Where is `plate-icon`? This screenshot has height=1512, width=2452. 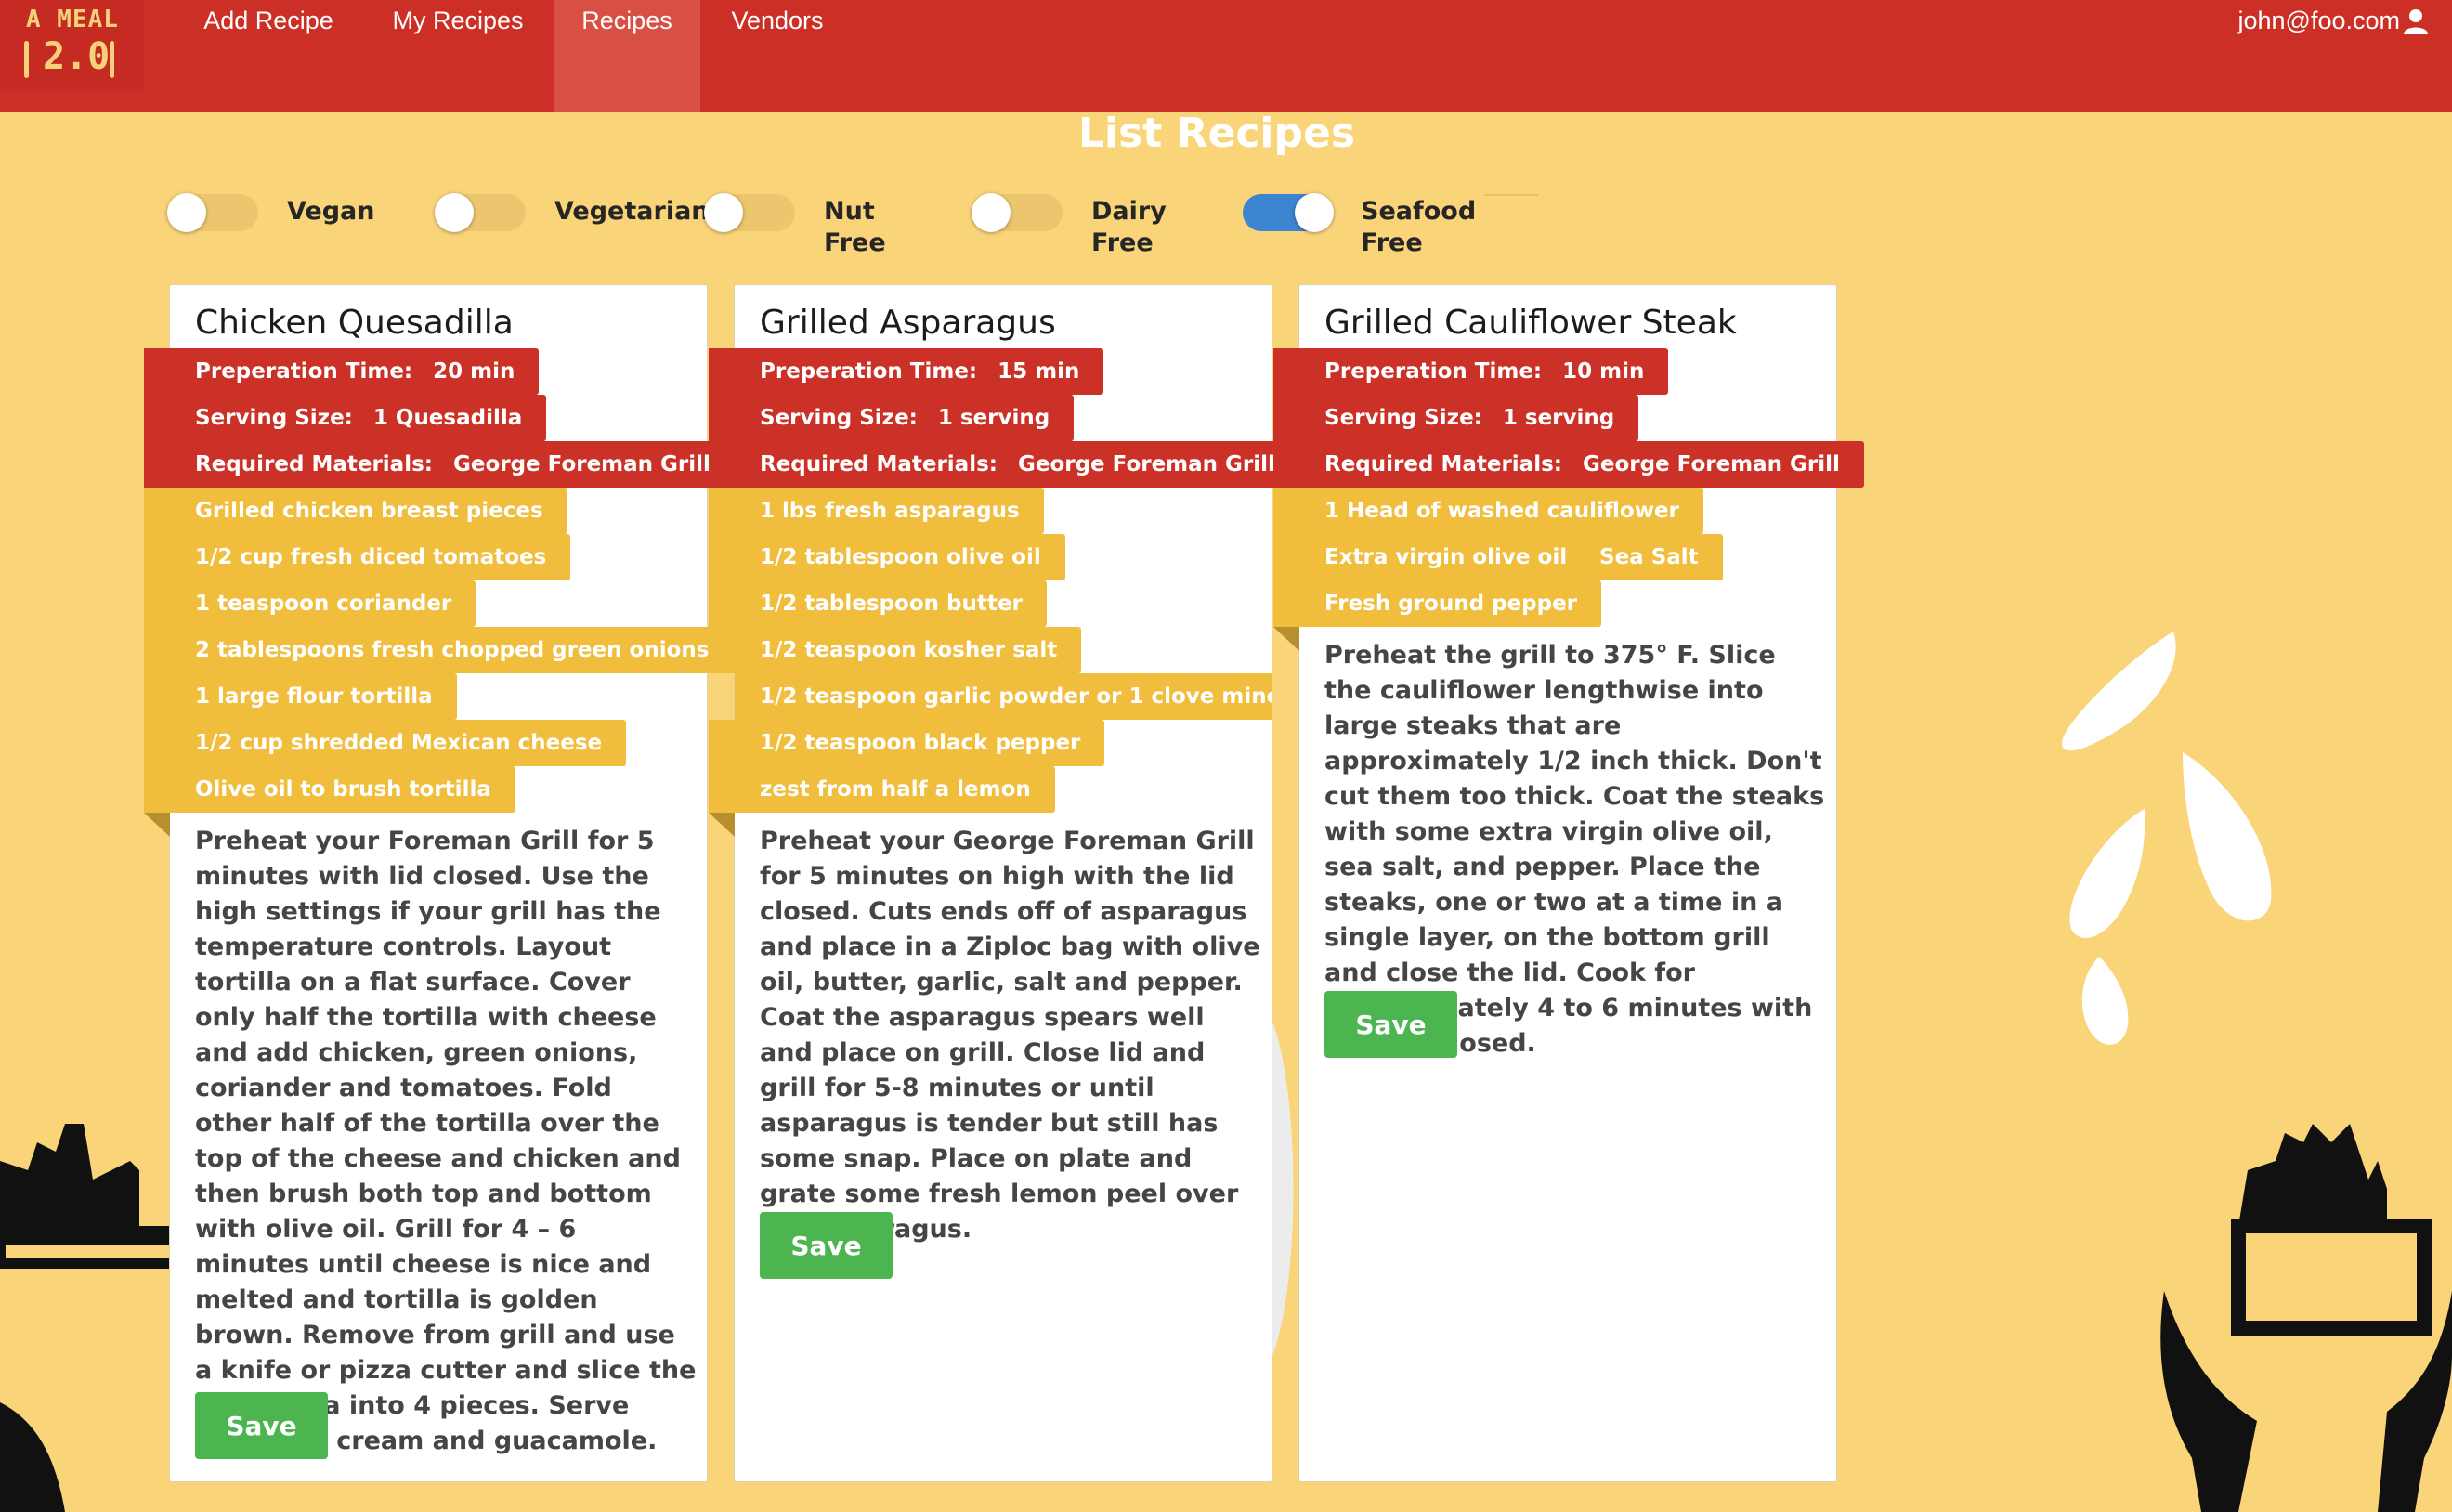
plate-icon is located at coordinates (1283, 1189).